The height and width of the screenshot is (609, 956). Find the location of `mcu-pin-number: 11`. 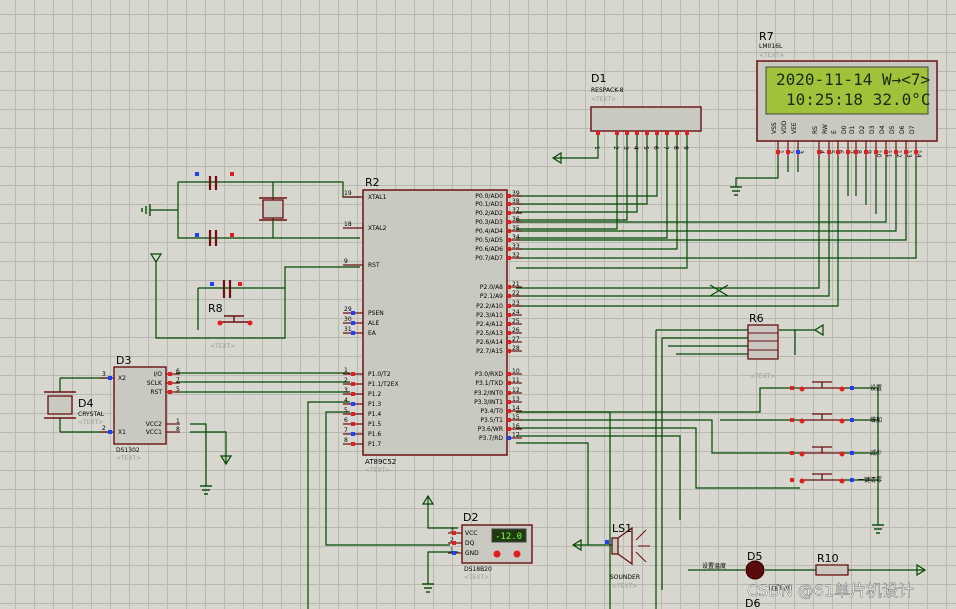

mcu-pin-number: 11 is located at coordinates (516, 380).